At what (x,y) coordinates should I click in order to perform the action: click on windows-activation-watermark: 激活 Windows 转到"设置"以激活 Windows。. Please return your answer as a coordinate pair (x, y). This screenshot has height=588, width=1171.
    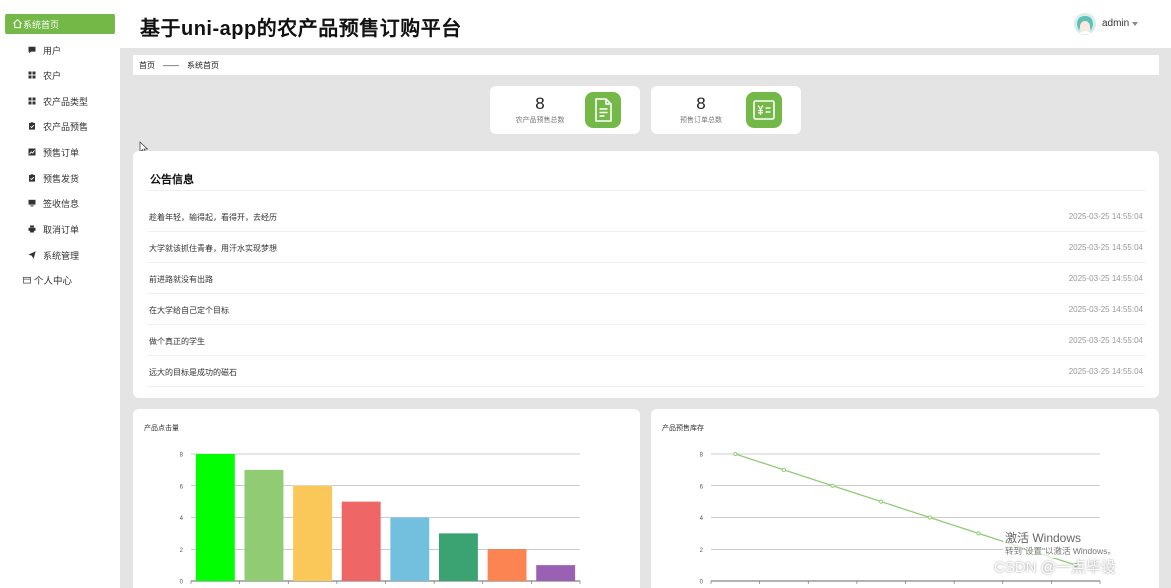
    Looking at the image, I should click on (1066, 543).